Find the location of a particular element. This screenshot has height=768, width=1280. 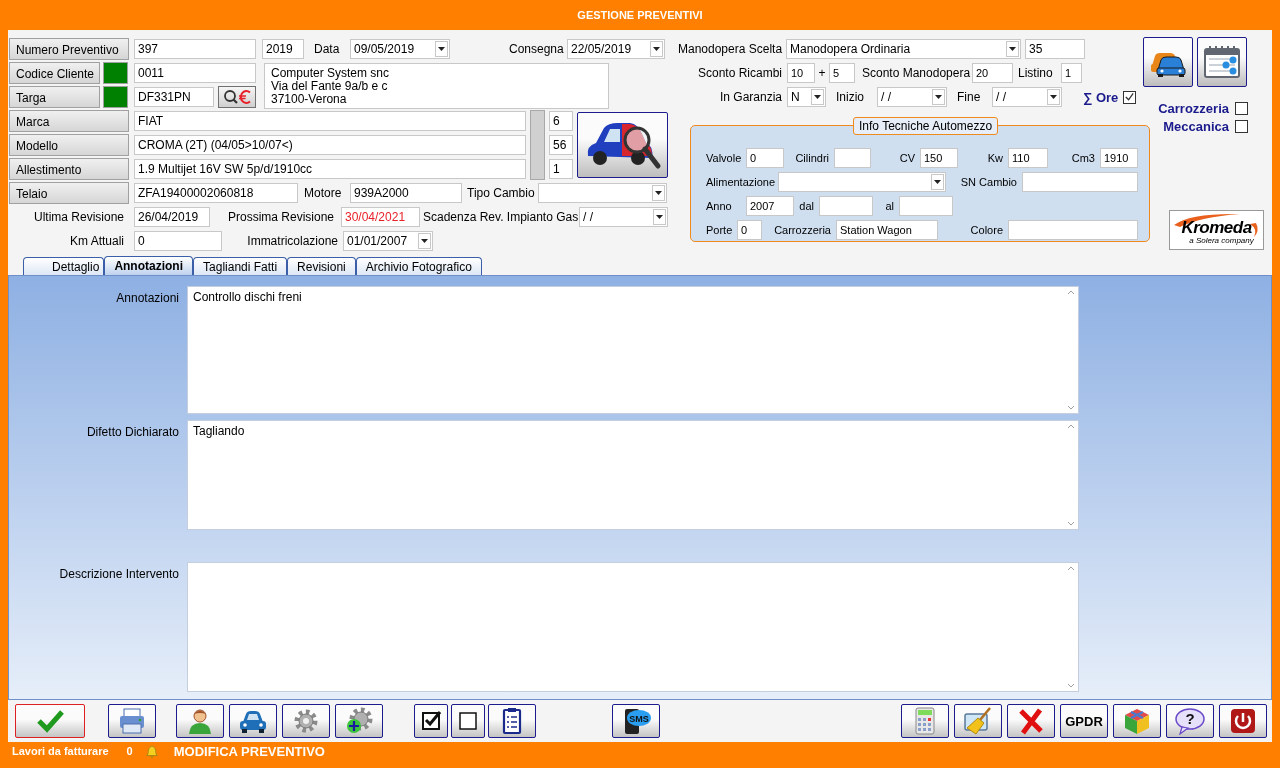

input-field: 110 is located at coordinates (1028, 158).